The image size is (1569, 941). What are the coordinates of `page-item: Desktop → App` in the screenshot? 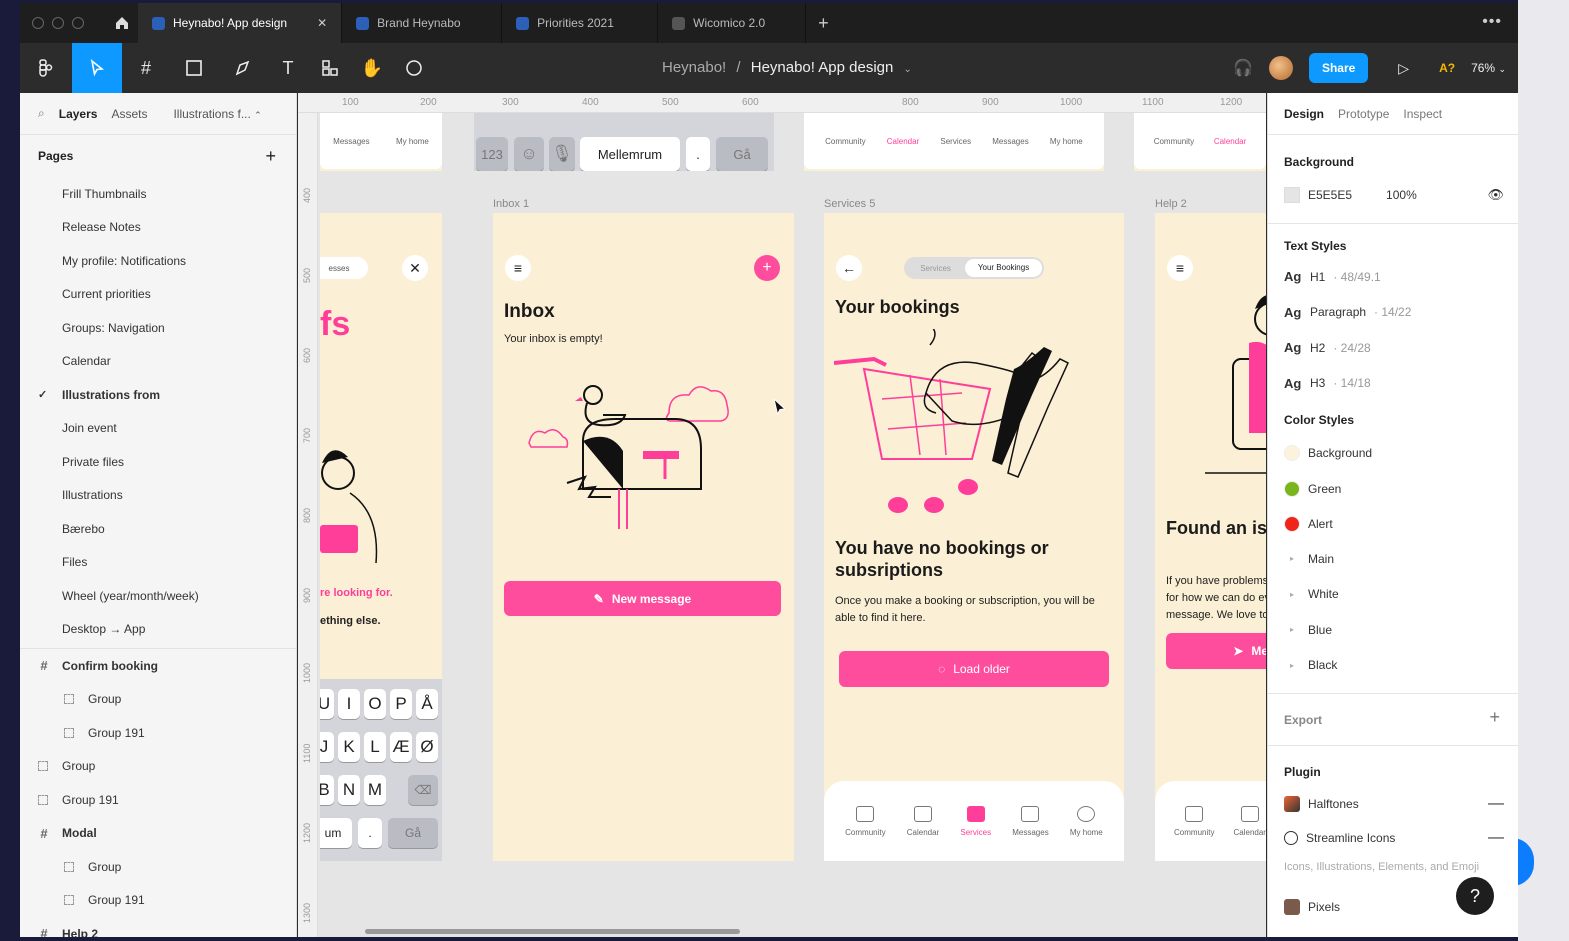 It's located at (158, 630).